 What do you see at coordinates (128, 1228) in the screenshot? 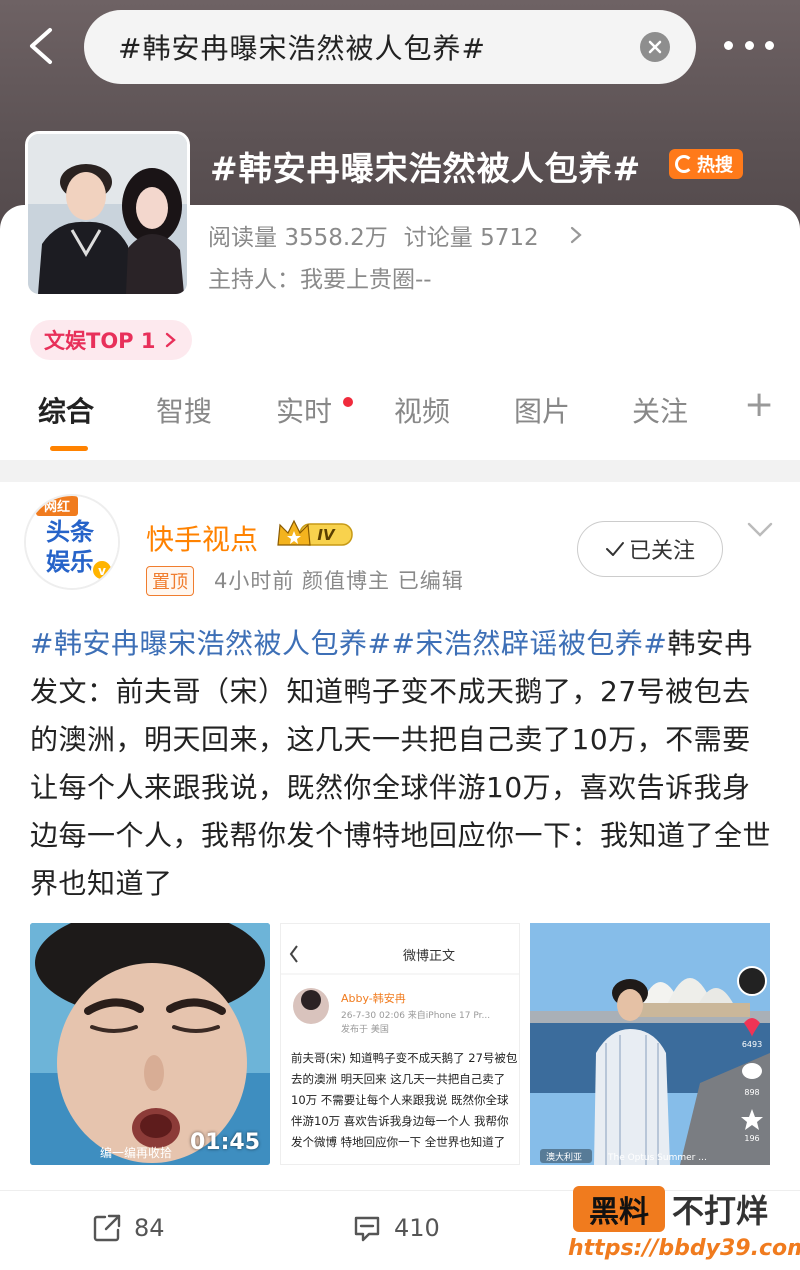
I see `repost-button: 84` at bounding box center [128, 1228].